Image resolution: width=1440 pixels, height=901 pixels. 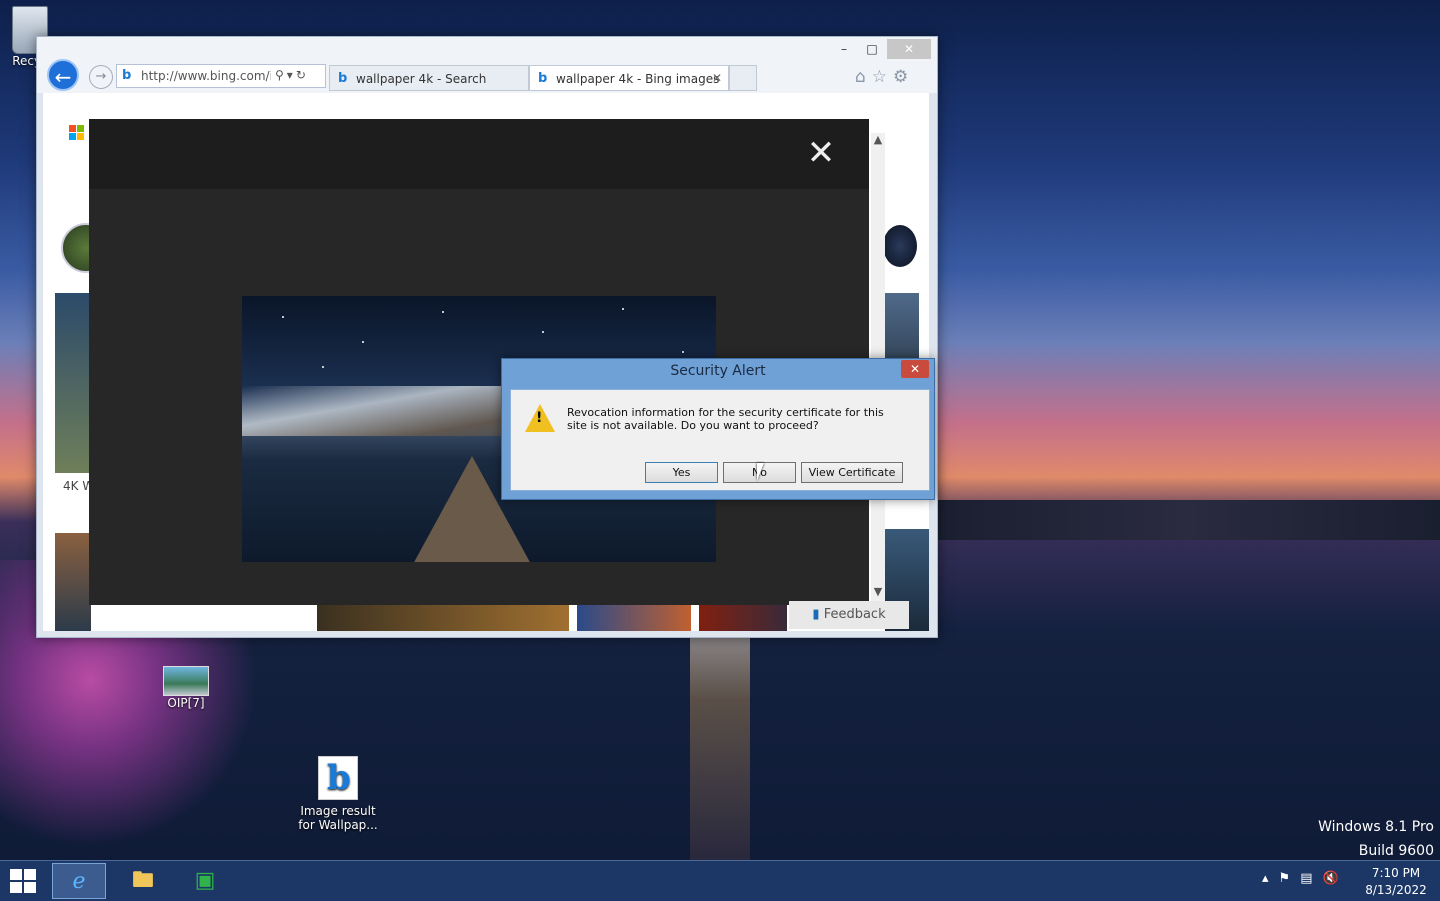 I want to click on related-avatar-right, so click(x=900, y=246).